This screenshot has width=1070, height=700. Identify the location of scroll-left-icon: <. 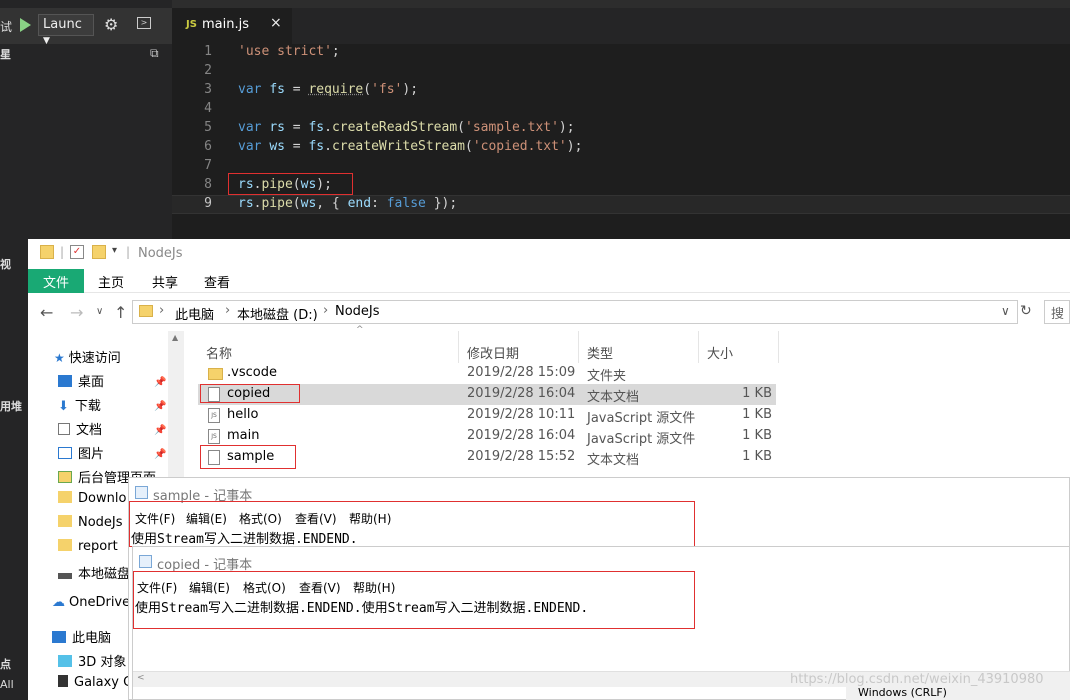
(141, 678).